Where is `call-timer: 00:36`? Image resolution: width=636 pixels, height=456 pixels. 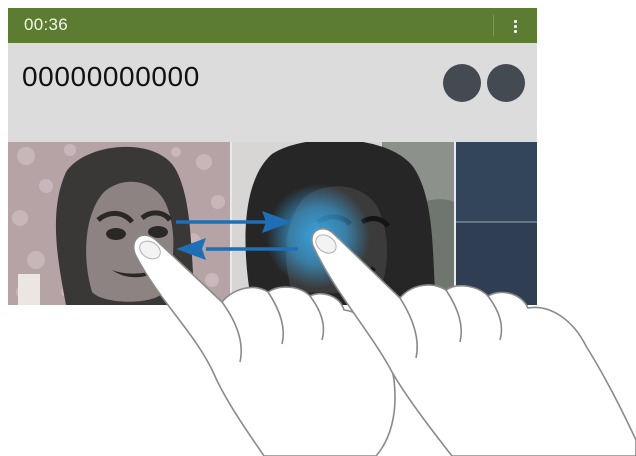 call-timer: 00:36 is located at coordinates (46, 24).